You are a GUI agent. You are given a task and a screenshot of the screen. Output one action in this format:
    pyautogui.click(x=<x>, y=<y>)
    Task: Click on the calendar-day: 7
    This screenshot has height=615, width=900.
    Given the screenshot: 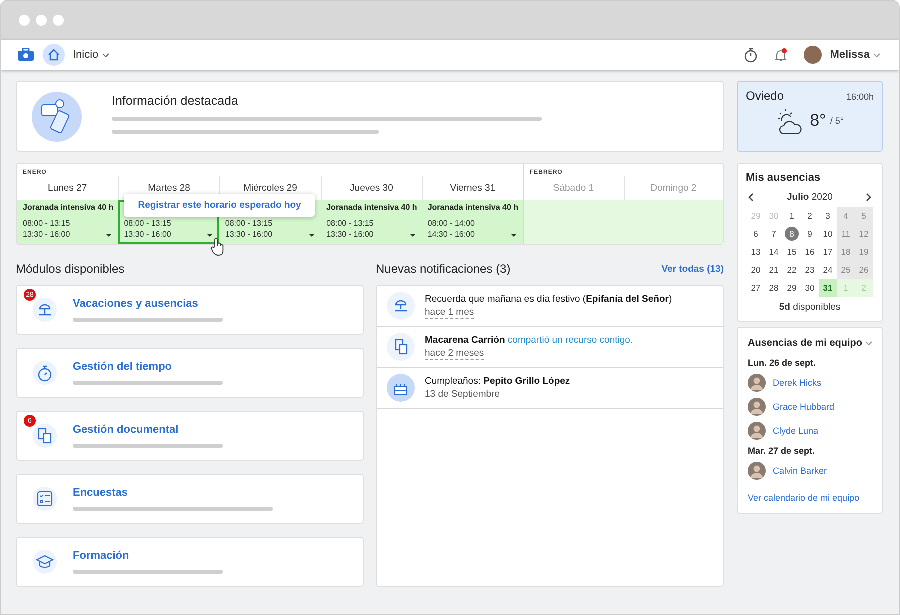 What is the action you would take?
    pyautogui.click(x=774, y=234)
    